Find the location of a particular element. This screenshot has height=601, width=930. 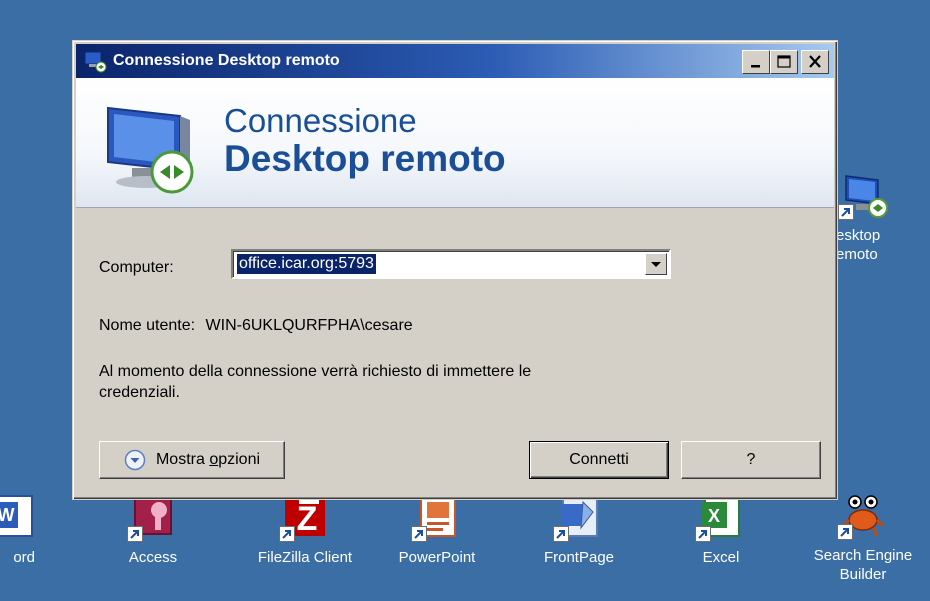

chevron-down-icon is located at coordinates (656, 264).